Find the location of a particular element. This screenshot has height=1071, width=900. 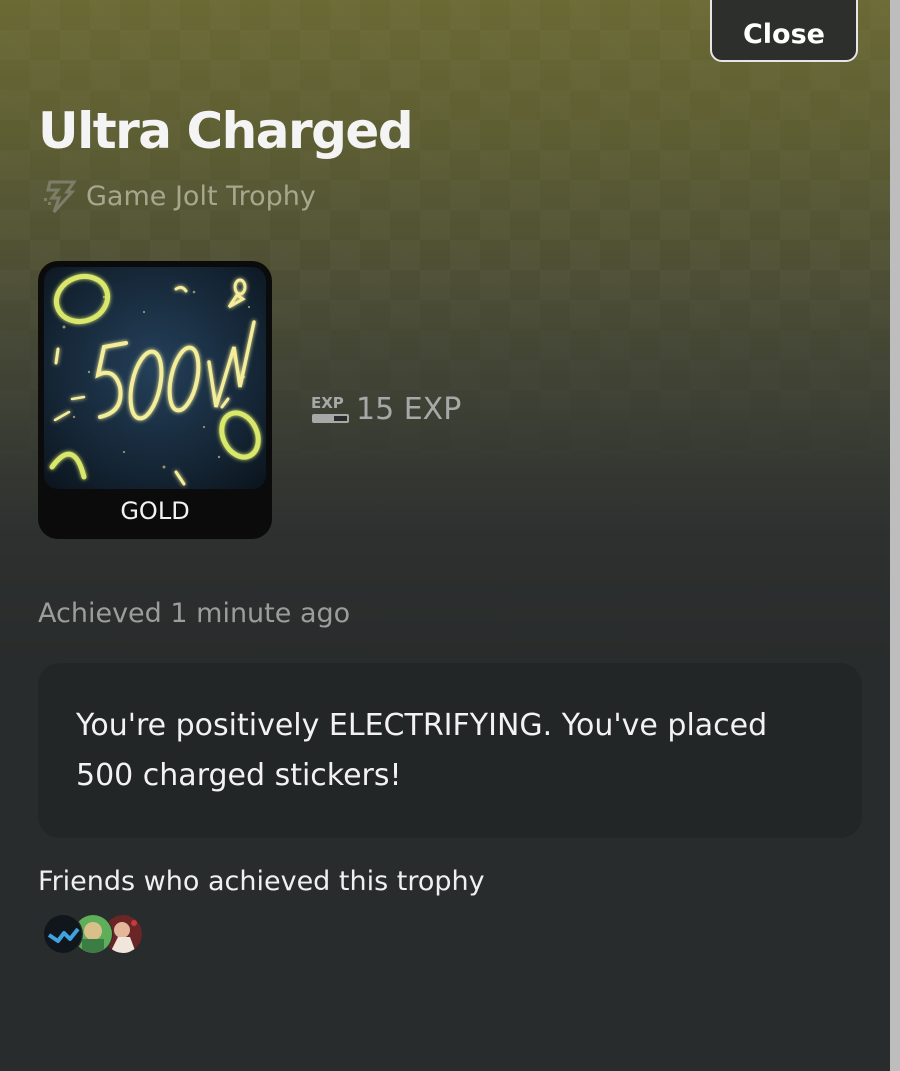

exp-value: 15 EXP is located at coordinates (409, 409).